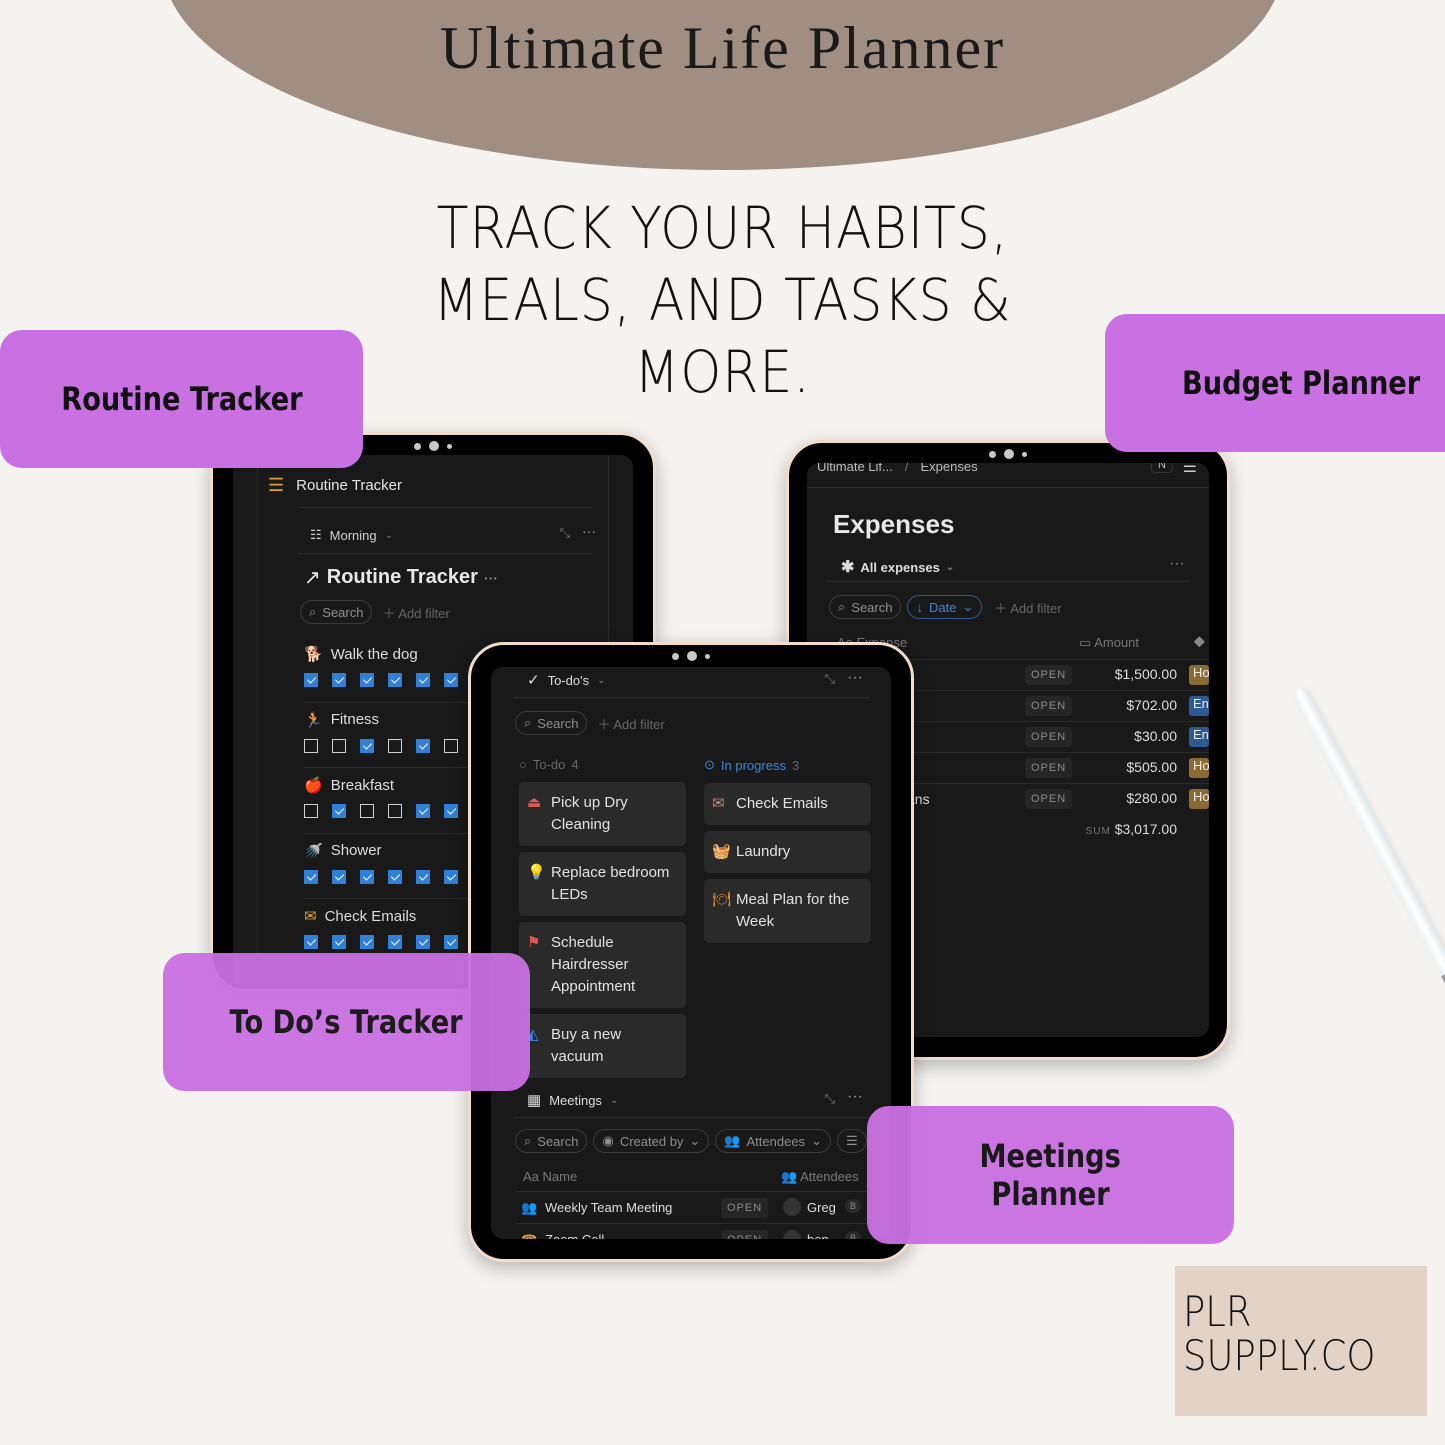  Describe the element at coordinates (703, 1231) in the screenshot. I see `meeting-row: ☎ Zoom Call OPEN ben B` at that location.